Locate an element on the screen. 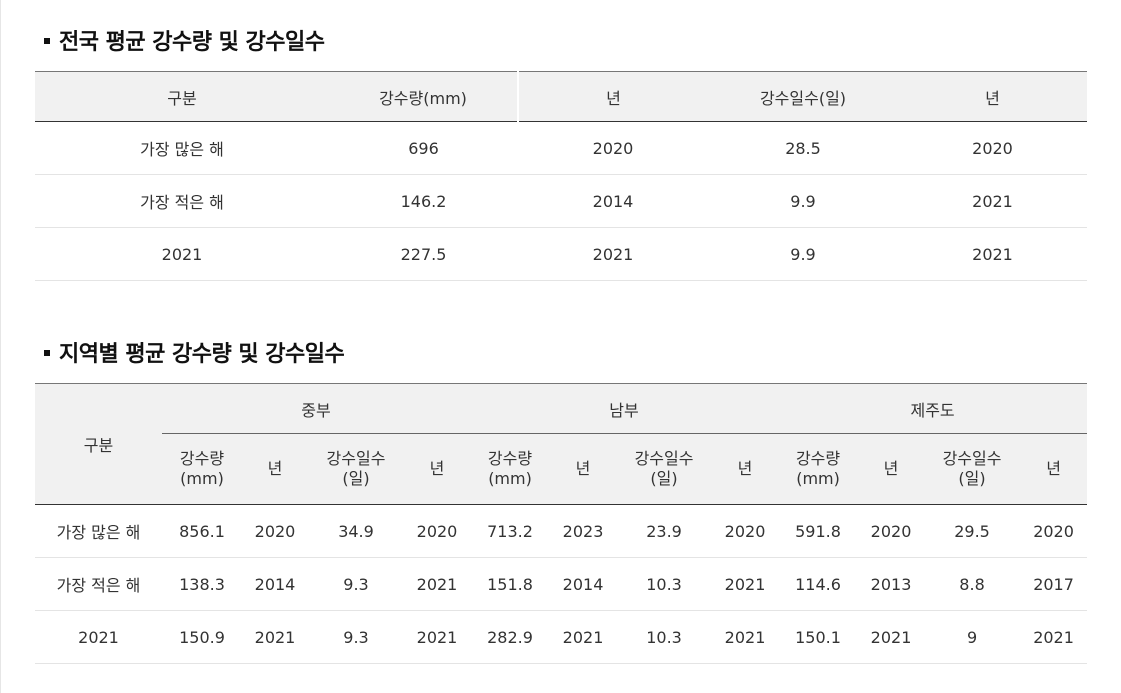 Image resolution: width=1121 pixels, height=693 pixels. page-left-border is located at coordinates (0, 346).